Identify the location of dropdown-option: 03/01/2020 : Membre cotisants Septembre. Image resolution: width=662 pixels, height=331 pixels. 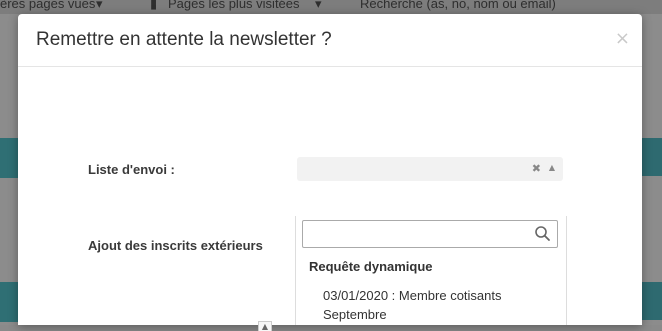
(438, 305).